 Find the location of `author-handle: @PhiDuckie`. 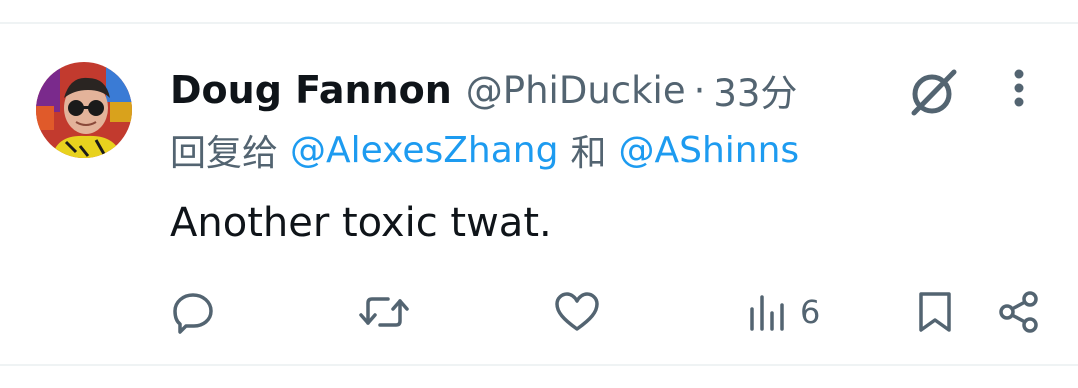

author-handle: @PhiDuckie is located at coordinates (576, 90).